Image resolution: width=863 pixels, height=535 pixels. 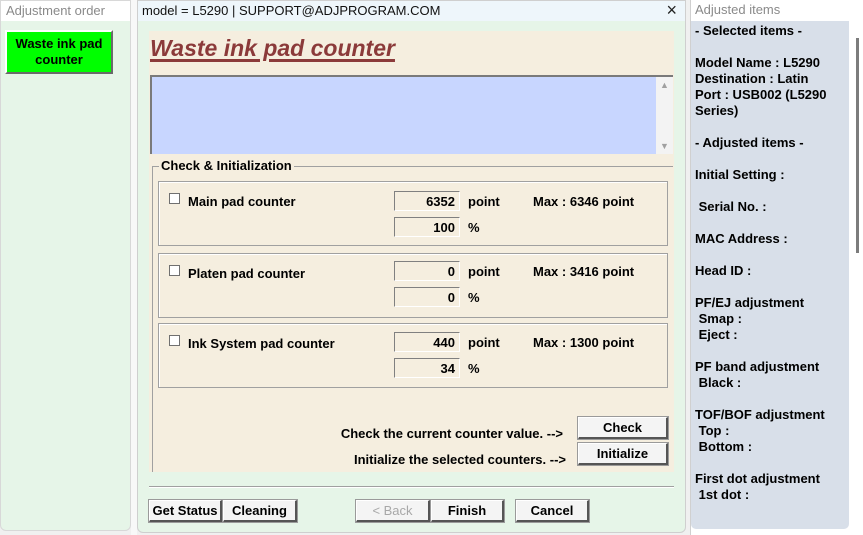 I want to click on dialog-titlebar: model = L5290 | SUPPORT@ADJPROGRAM.COM ×, so click(x=411, y=10).